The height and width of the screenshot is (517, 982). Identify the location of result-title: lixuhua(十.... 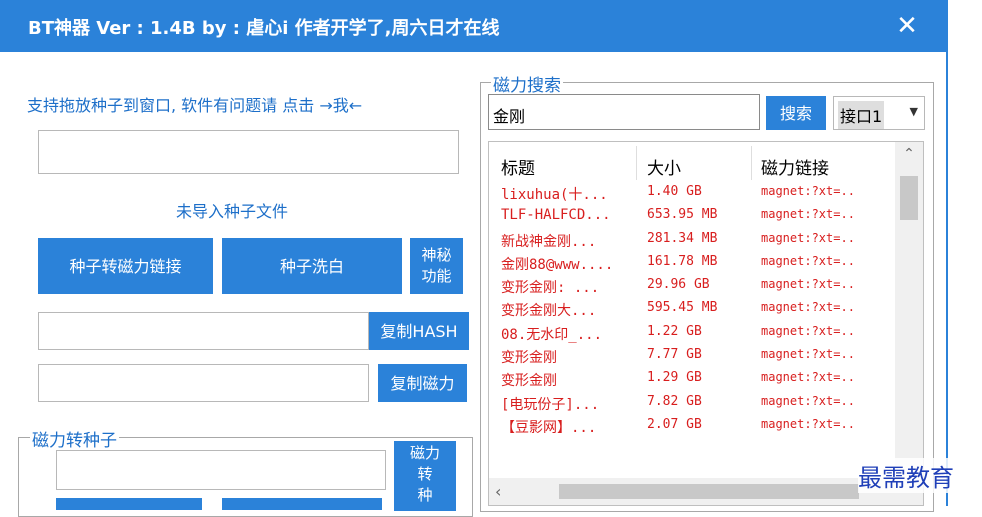
(554, 195).